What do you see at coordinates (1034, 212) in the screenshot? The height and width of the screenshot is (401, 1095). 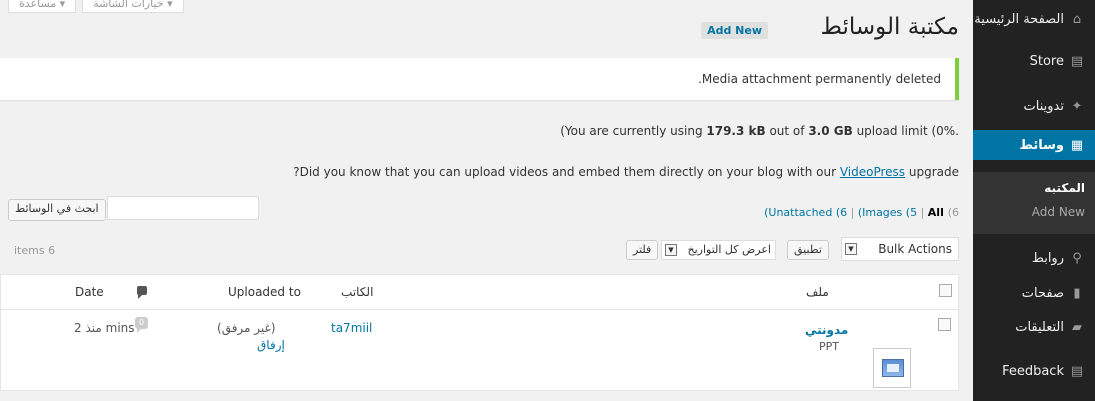 I see `submenu-item-add-new: Add New` at bounding box center [1034, 212].